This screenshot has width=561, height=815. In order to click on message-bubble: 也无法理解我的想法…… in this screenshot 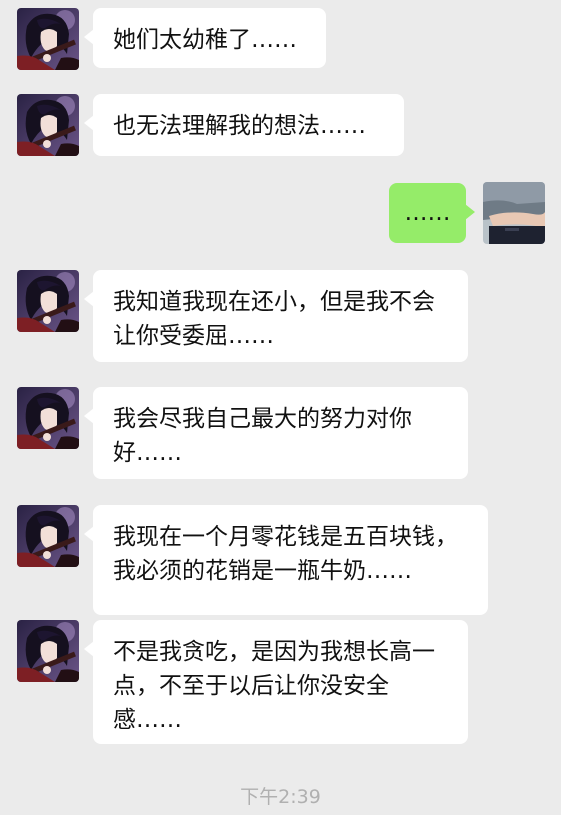, I will do `click(244, 125)`.